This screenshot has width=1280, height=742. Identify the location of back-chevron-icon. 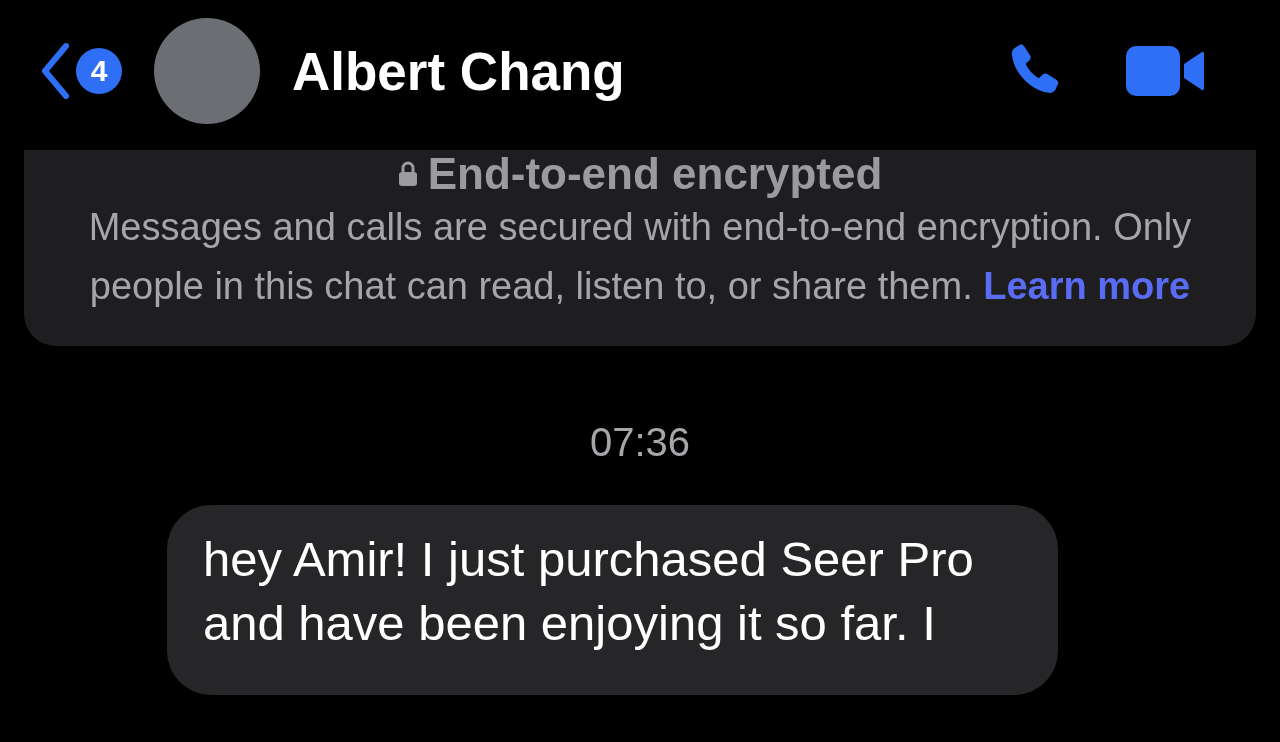
(55, 71).